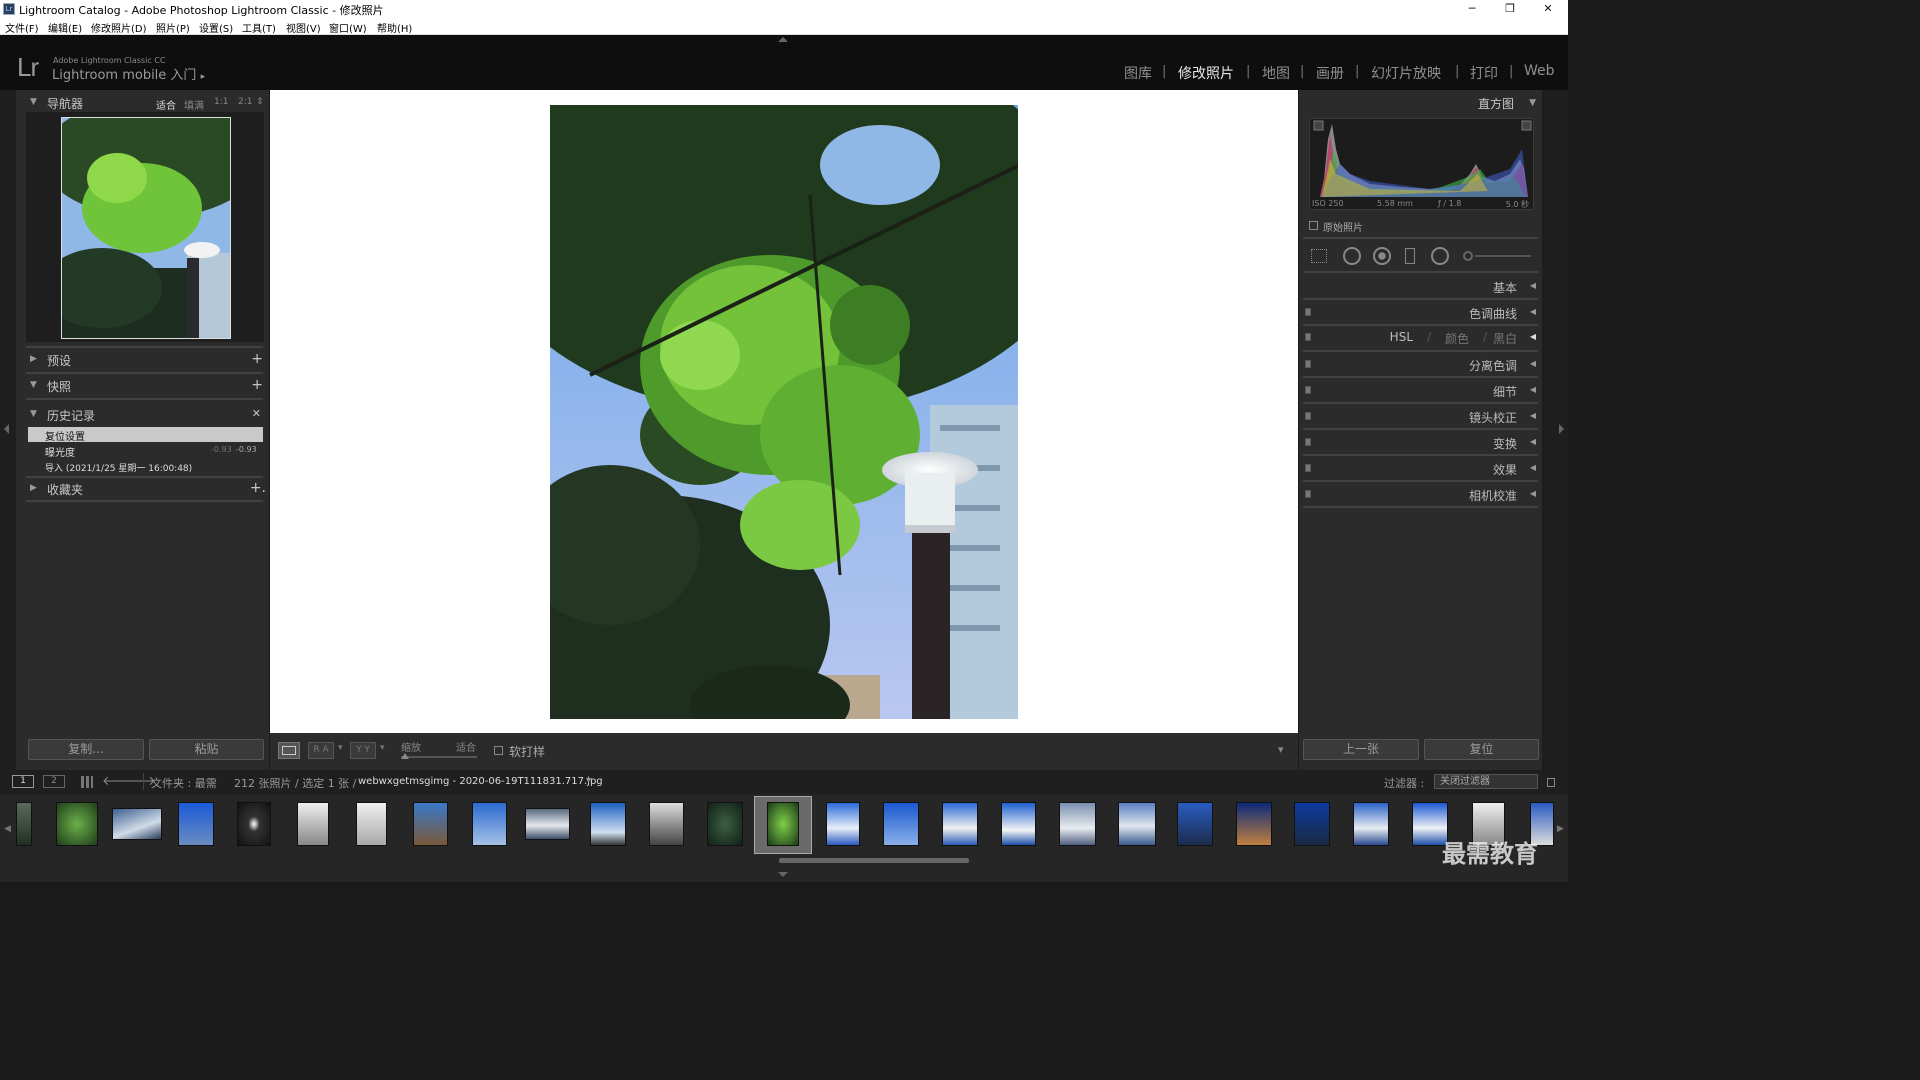  I want to click on panel-hsl: HSL / 颜色 / 黑白 ◀, so click(1420, 337).